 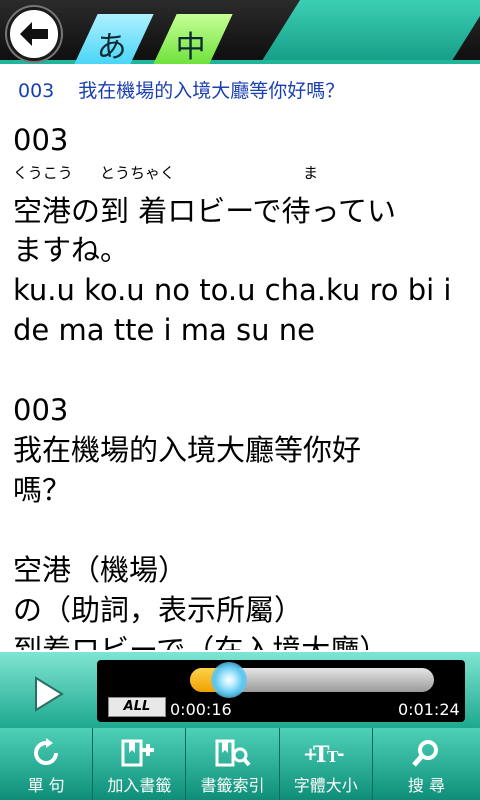 I want to click on subtitle-number: 003, so click(x=36, y=91).